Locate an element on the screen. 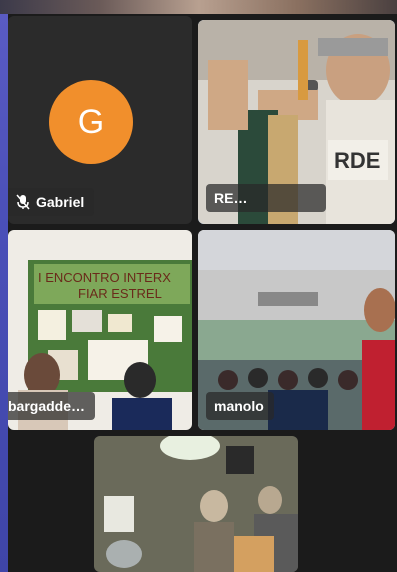 The height and width of the screenshot is (572, 397). participant-name-tag: manolo is located at coordinates (240, 406).